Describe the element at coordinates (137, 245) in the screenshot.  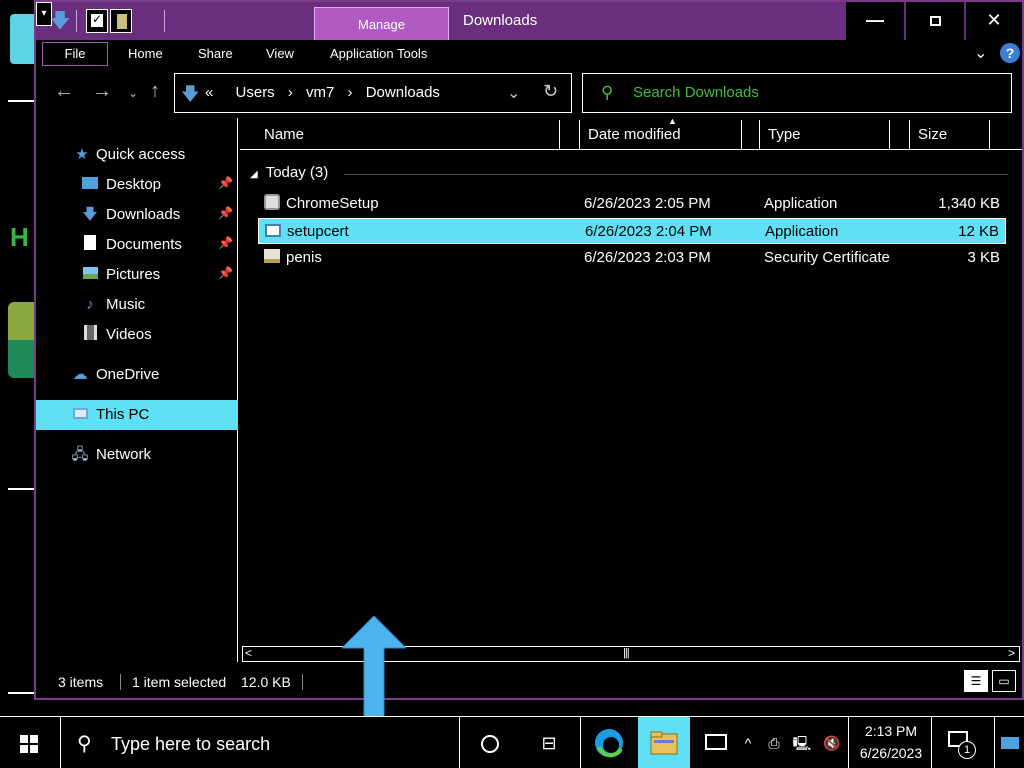
I see `sidebar-item-documents: Documents 📌` at that location.